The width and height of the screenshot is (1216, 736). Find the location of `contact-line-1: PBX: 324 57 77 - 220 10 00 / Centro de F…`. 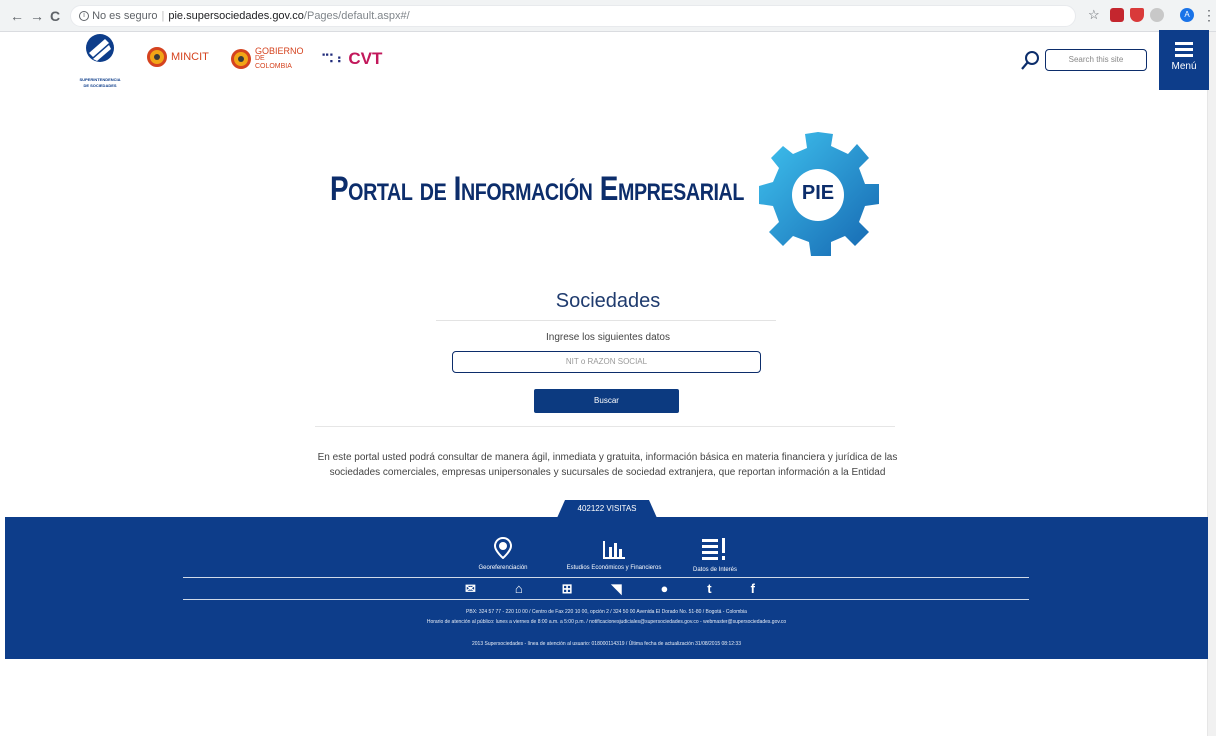

contact-line-1: PBX: 324 57 77 - 220 10 00 / Centro de F… is located at coordinates (606, 612).